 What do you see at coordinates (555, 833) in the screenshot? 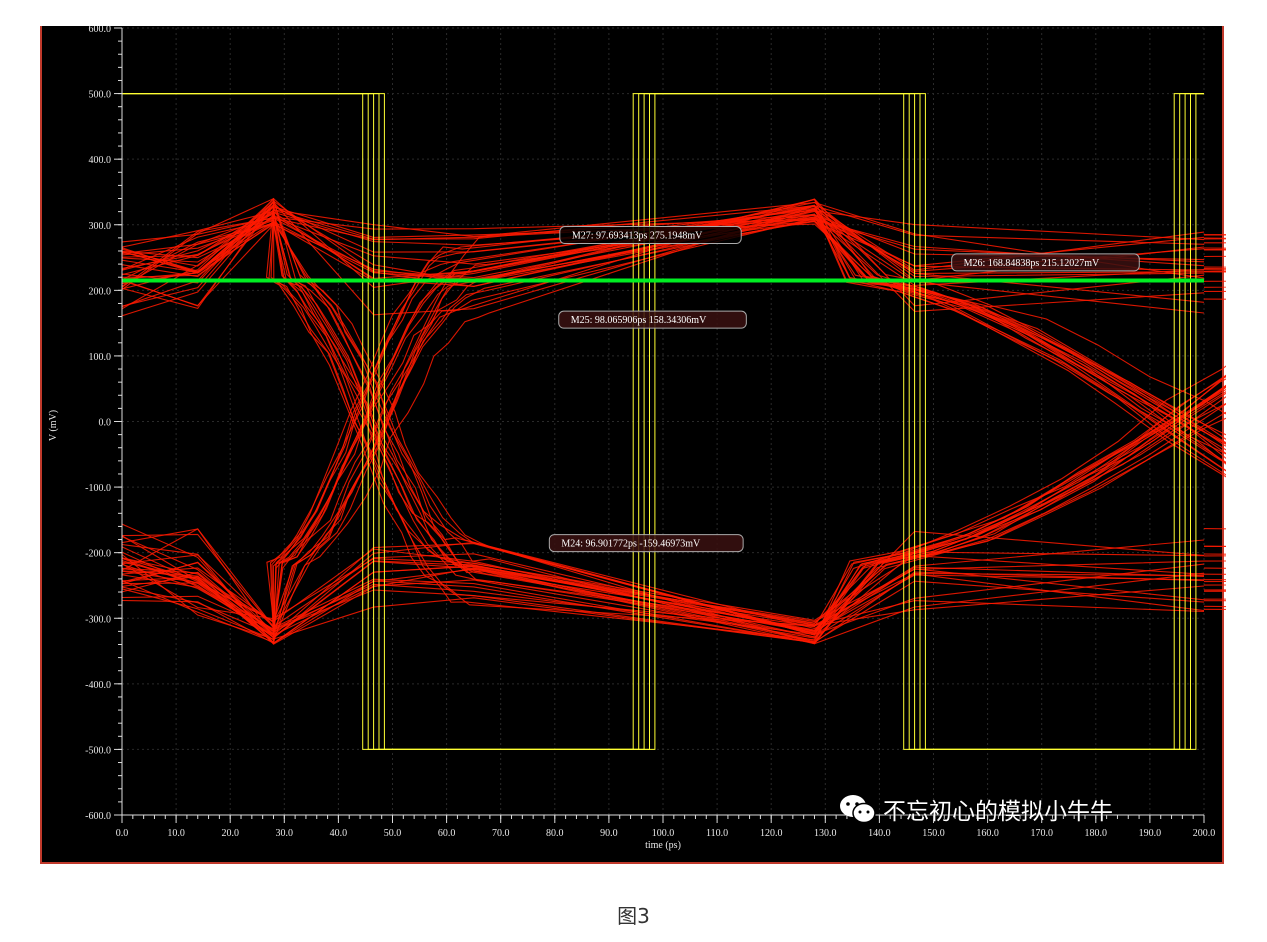
I see `x-tick-label: 80.0` at bounding box center [555, 833].